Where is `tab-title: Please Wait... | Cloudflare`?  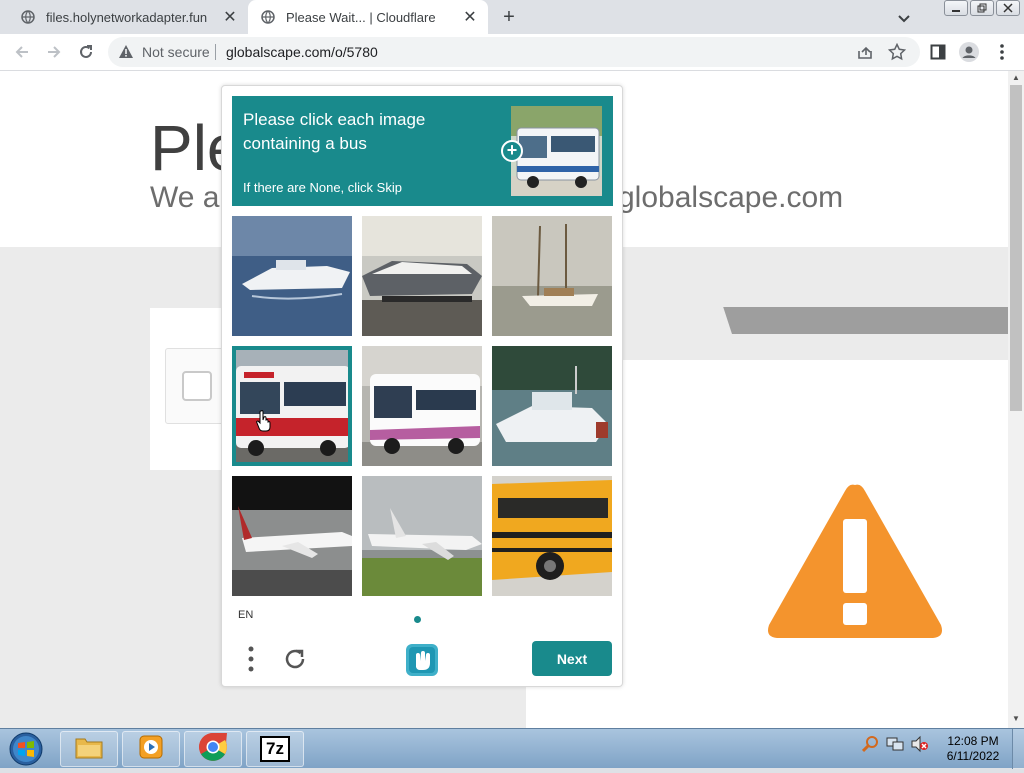
tab-title: Please Wait... | Cloudflare is located at coordinates (361, 17).